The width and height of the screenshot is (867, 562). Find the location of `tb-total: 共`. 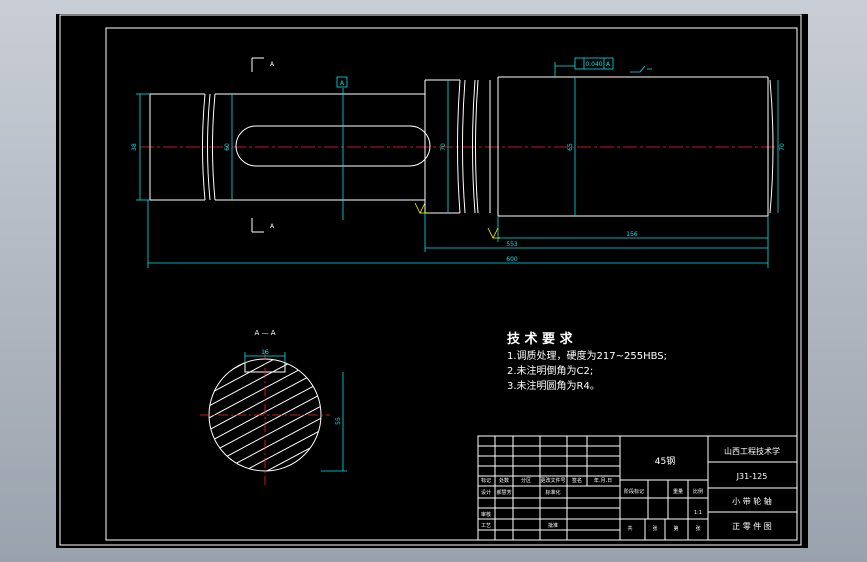

tb-total: 共 is located at coordinates (629, 528).